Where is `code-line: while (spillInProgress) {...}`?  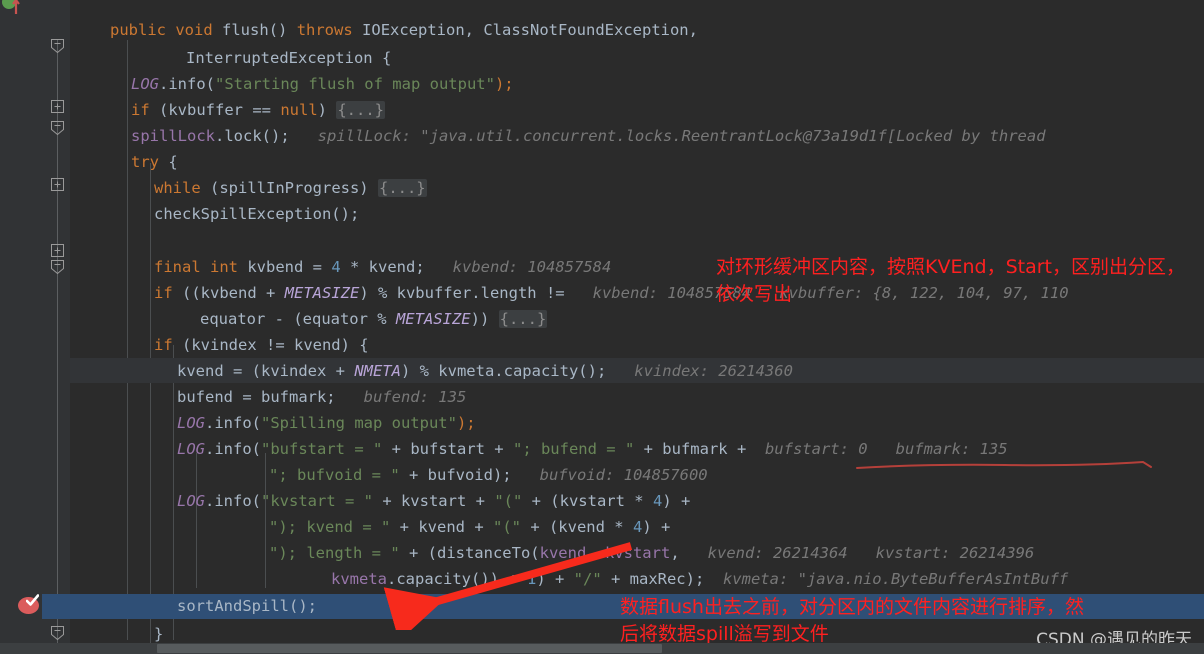 code-line: while (spillInProgress) {...} is located at coordinates (290, 188).